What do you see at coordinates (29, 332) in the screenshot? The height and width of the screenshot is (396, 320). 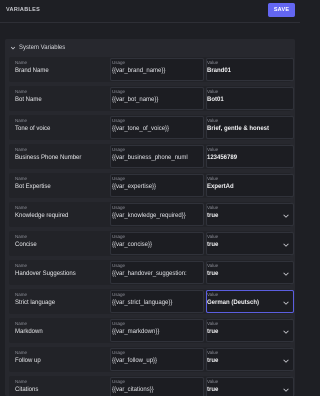 I see `variable-name: Markdown` at bounding box center [29, 332].